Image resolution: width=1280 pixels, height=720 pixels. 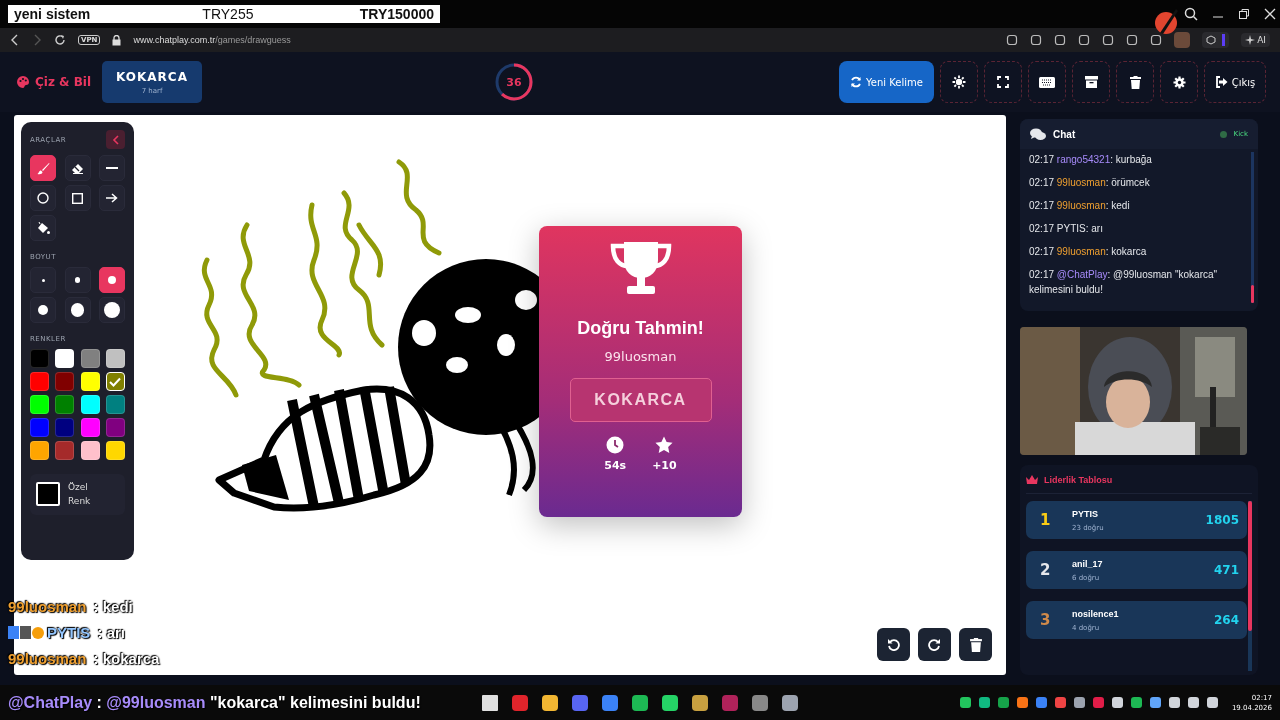 I want to click on brush-tool, so click(x=43, y=168).